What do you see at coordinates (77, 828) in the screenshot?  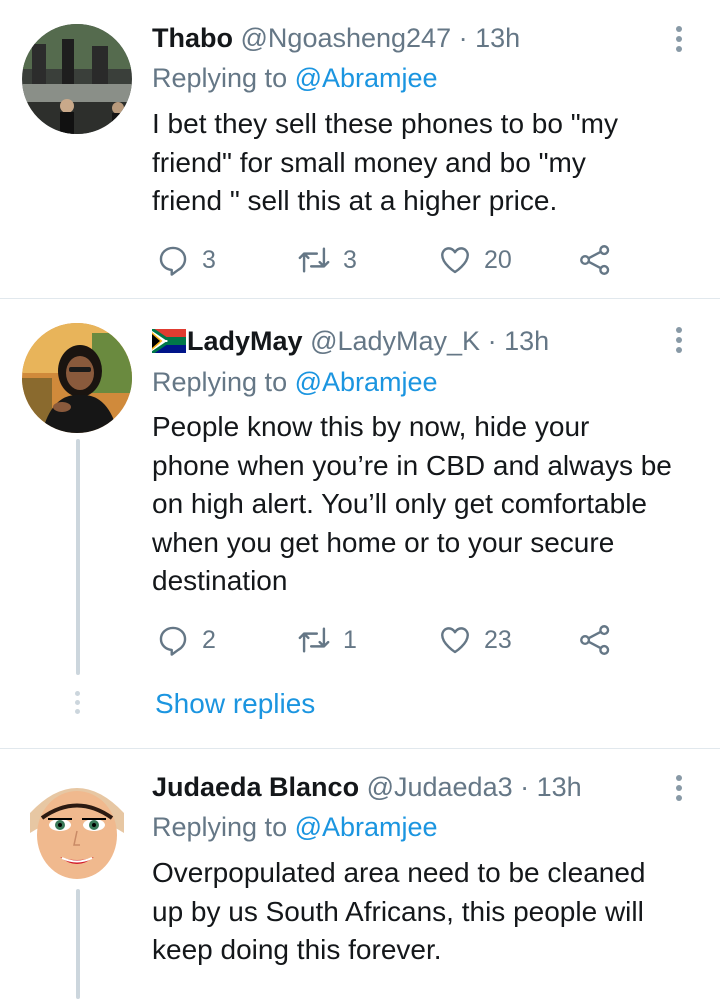 I see `avatar-judaeda` at bounding box center [77, 828].